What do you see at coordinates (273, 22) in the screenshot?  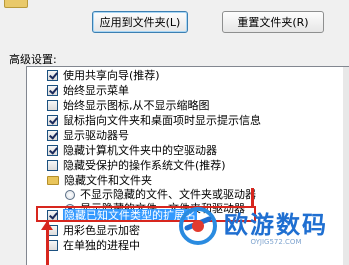 I see `reset-folders-button: 重置文件夹(R)` at bounding box center [273, 22].